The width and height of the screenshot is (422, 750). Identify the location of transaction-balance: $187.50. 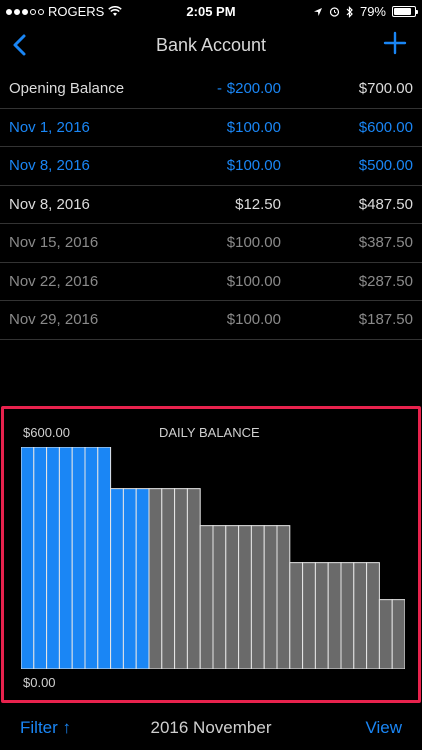
(385, 319).